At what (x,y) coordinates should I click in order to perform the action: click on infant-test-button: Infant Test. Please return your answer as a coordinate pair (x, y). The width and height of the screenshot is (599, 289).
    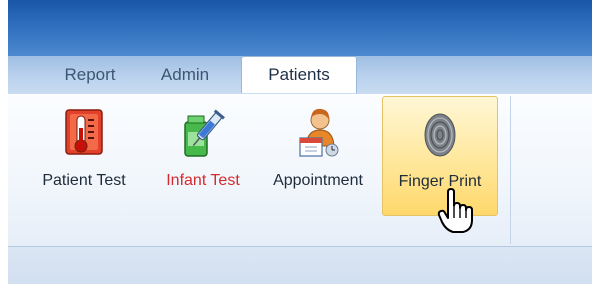
    Looking at the image, I should click on (203, 156).